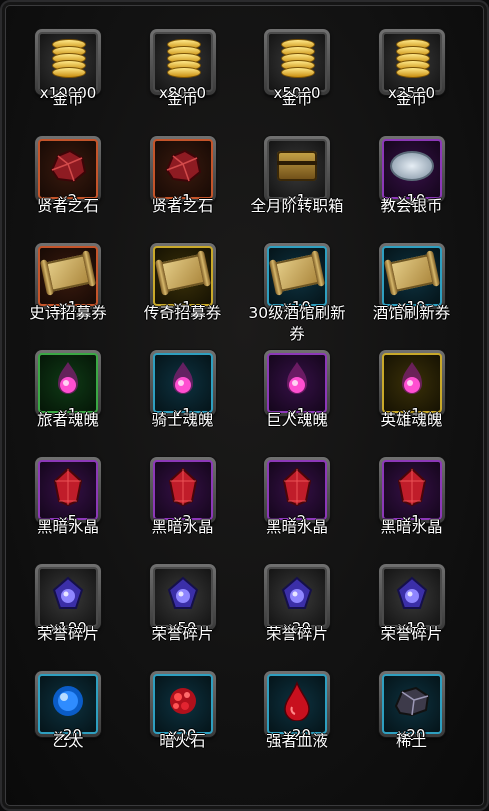  I want to click on reward-item: x1 骑士魂魄, so click(183, 386).